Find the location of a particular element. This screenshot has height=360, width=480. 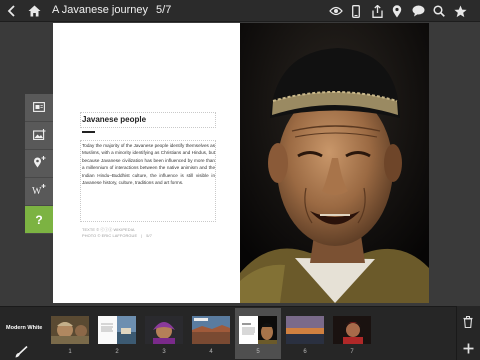

section-heading: Javanese people is located at coordinates (114, 119).